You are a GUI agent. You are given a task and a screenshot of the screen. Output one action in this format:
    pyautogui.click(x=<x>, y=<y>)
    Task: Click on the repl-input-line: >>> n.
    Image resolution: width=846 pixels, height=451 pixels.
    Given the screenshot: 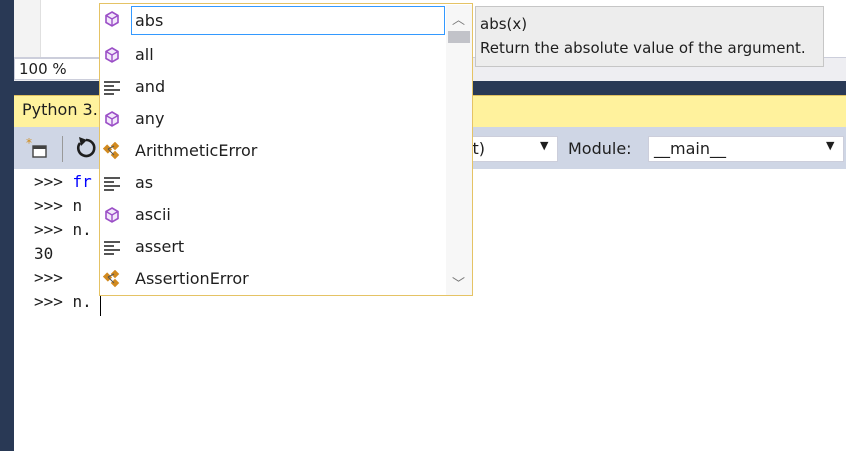 What is the action you would take?
    pyautogui.click(x=63, y=302)
    